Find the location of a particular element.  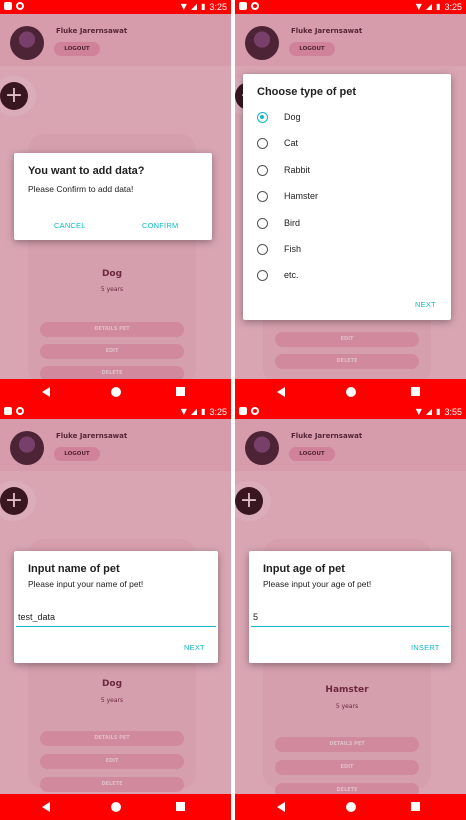

status-time: 3:55 is located at coordinates (453, 412).